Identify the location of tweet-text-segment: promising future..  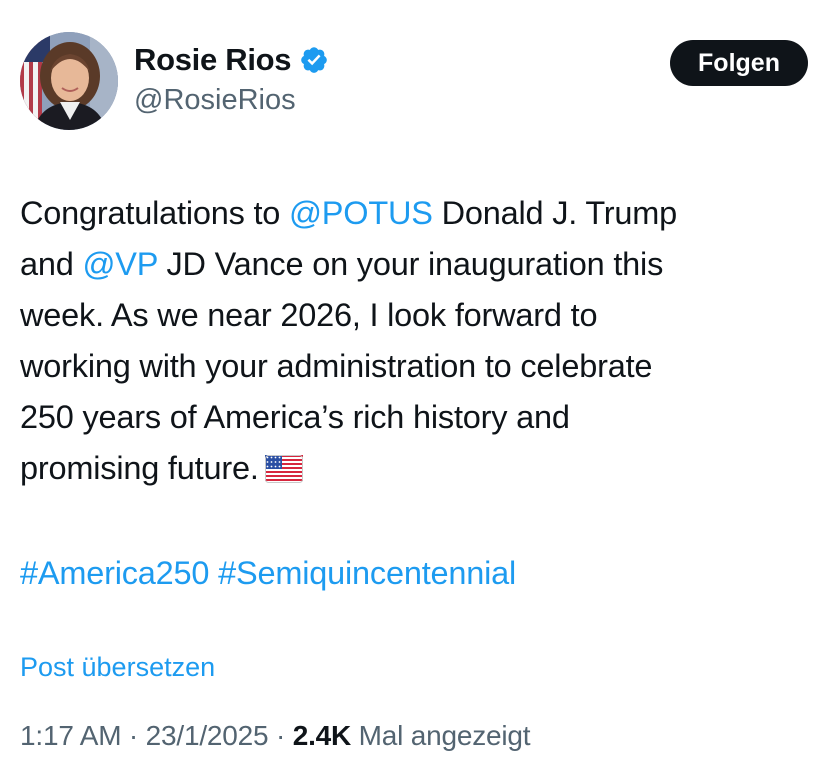
(139, 468).